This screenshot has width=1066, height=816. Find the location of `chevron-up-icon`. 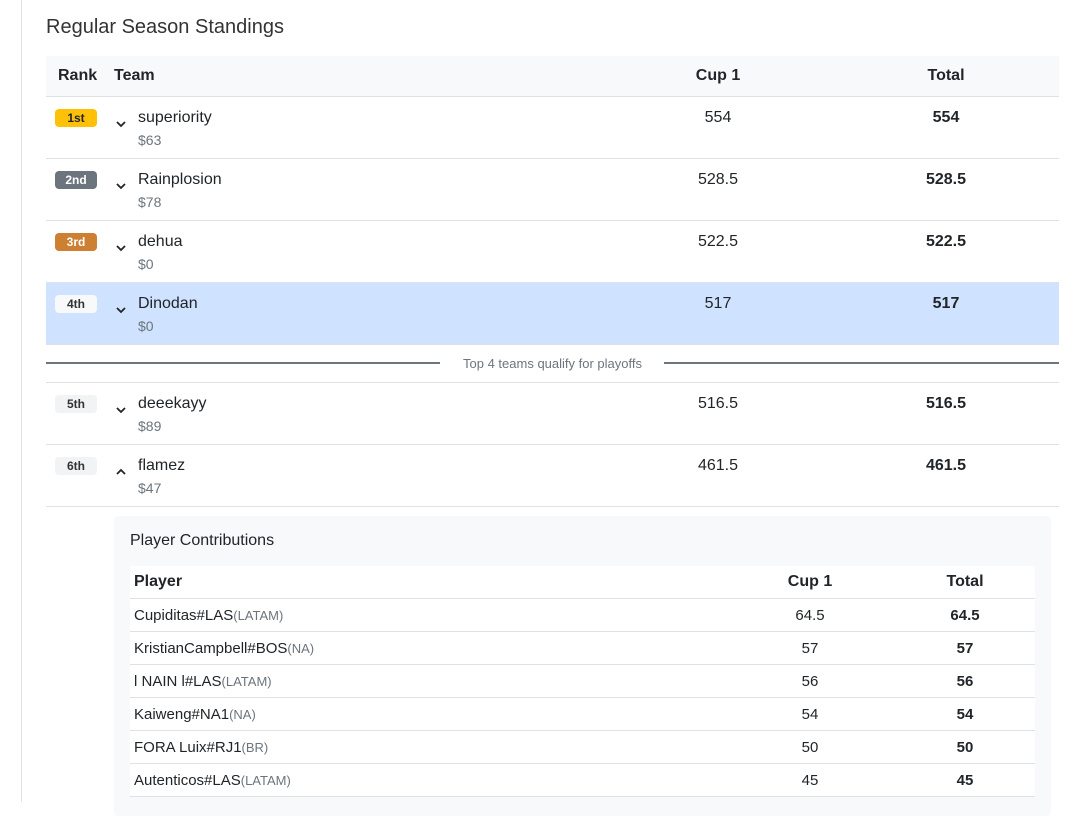

chevron-up-icon is located at coordinates (121, 472).